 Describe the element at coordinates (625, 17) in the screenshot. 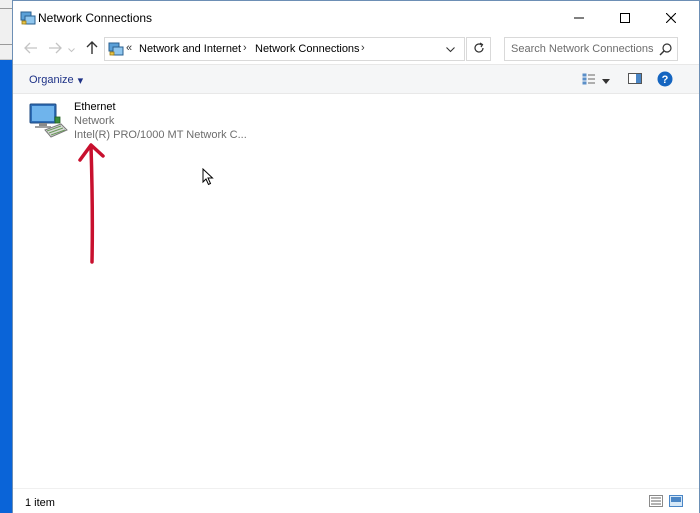

I see `maximize-button` at that location.